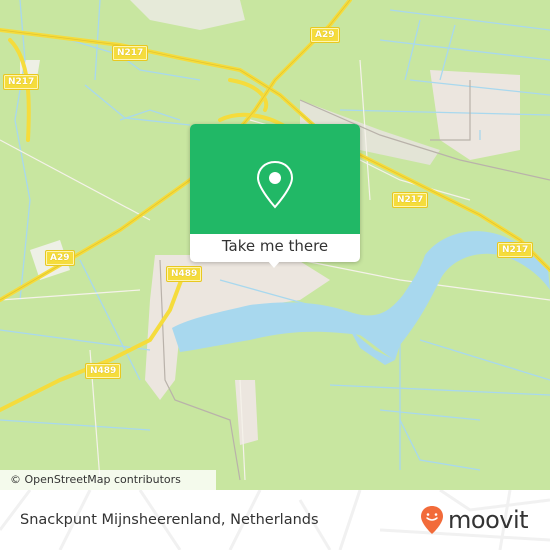 This screenshot has width=550, height=550. I want to click on moovit-wordmark: moovit, so click(488, 520).